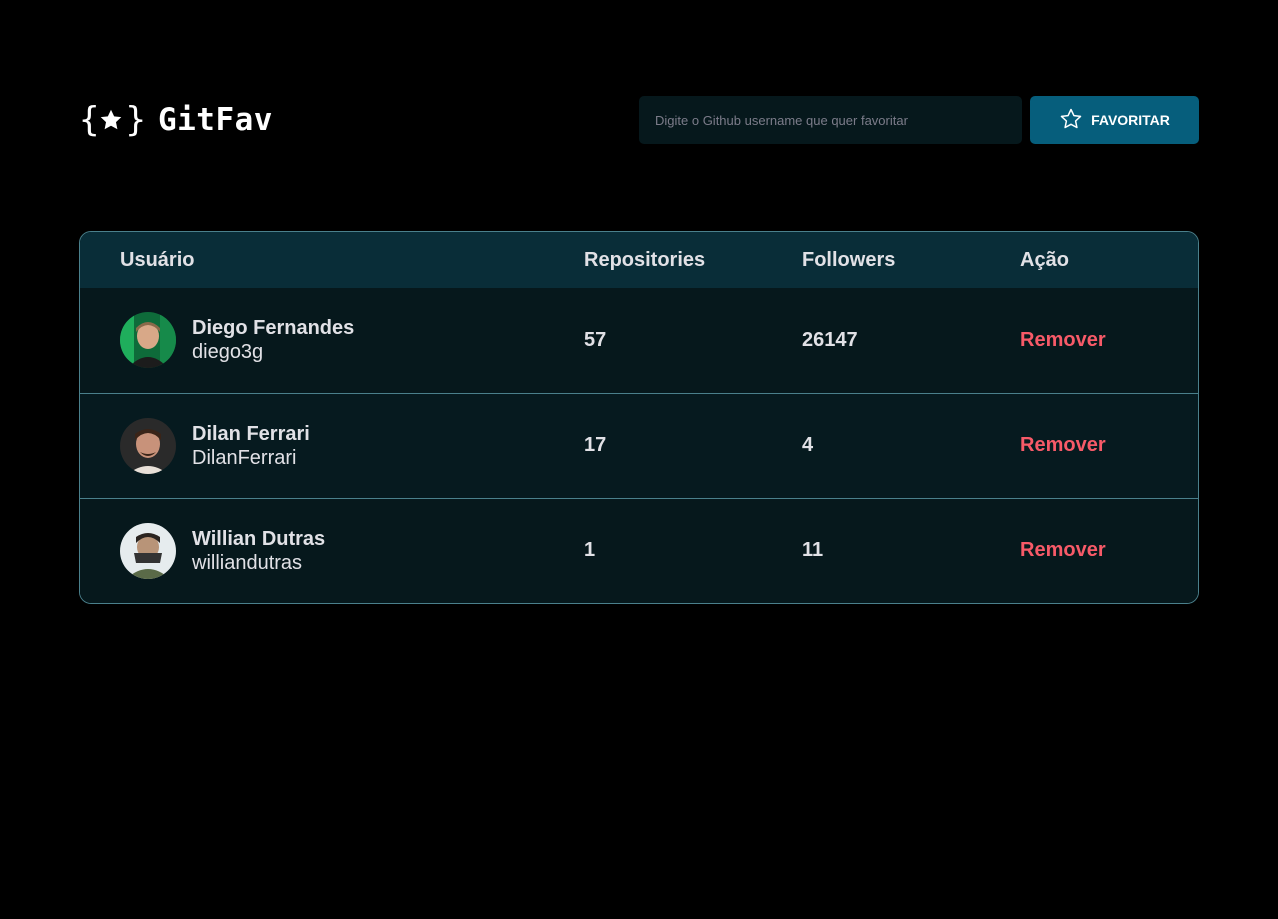  I want to click on user-text: Dilan Ferrari DilanFerrari, so click(251, 446).